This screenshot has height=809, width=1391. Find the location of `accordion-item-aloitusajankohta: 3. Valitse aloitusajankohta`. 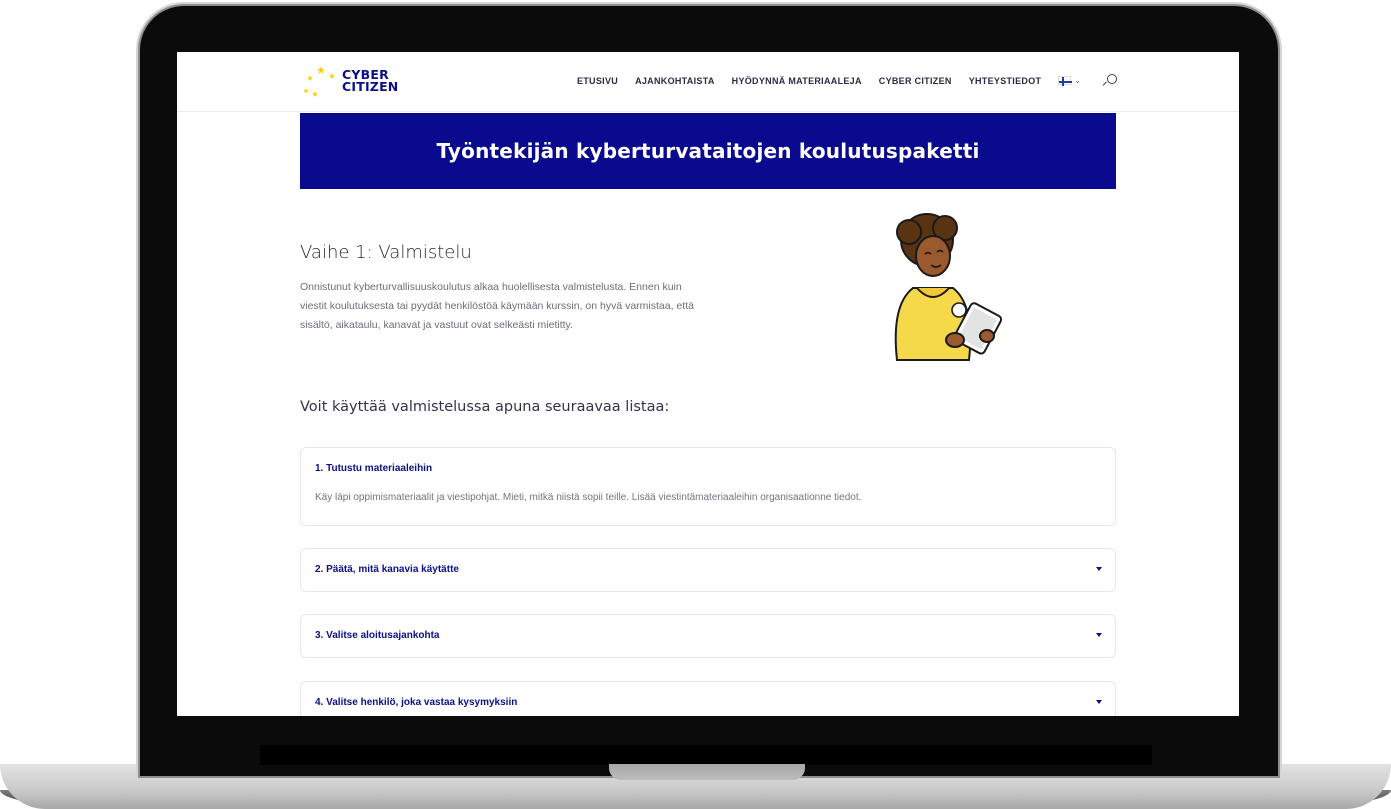

accordion-item-aloitusajankohta: 3. Valitse aloitusajankohta is located at coordinates (708, 636).